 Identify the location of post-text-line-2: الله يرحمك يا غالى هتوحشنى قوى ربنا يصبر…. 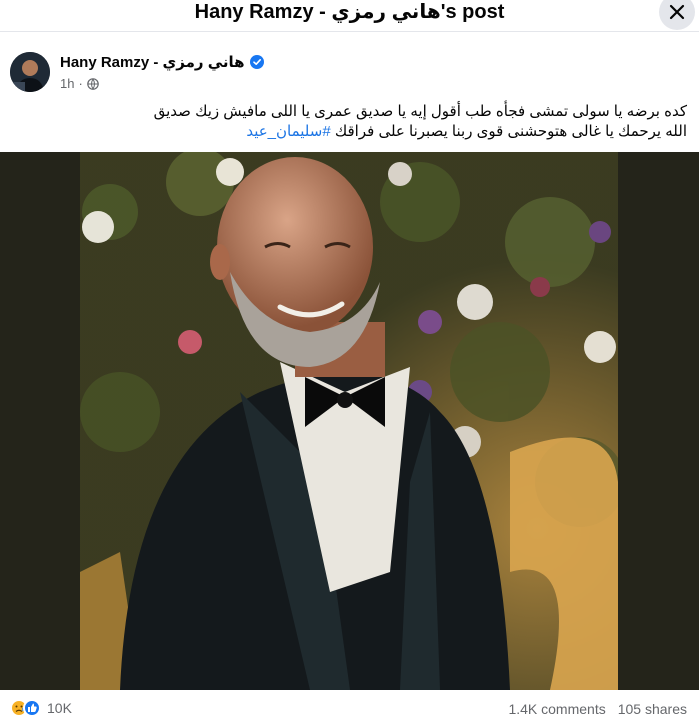
(343, 132).